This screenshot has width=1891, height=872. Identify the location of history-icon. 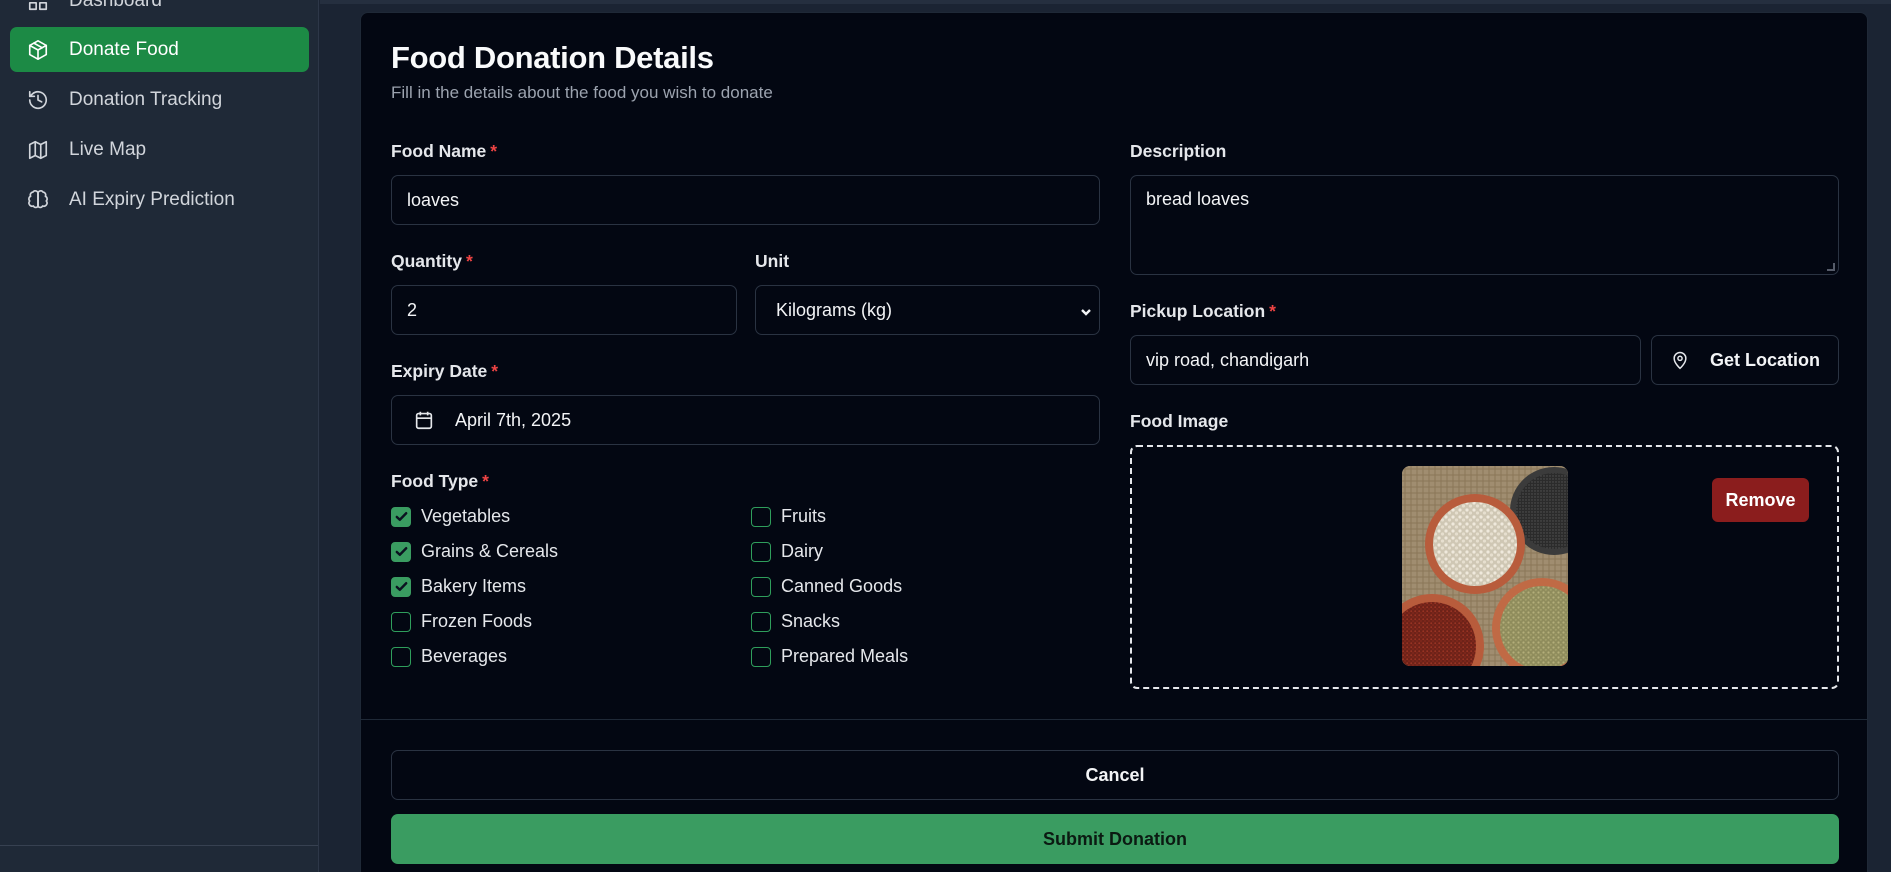
(38, 100).